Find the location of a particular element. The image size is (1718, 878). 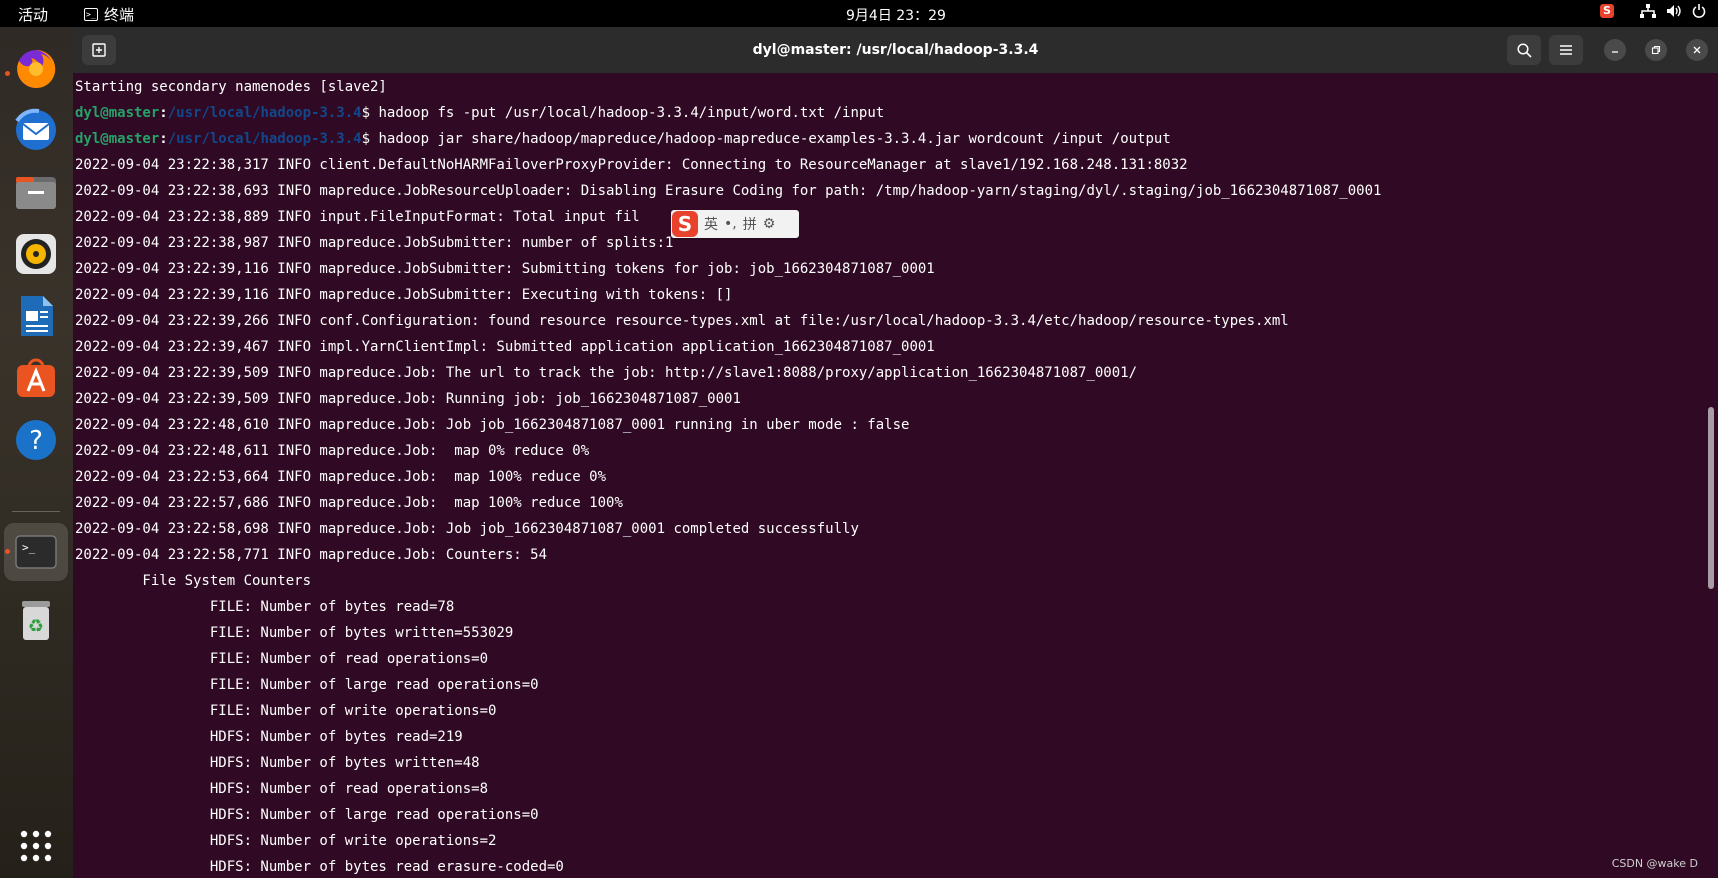

software-icon is located at coordinates (36, 378).